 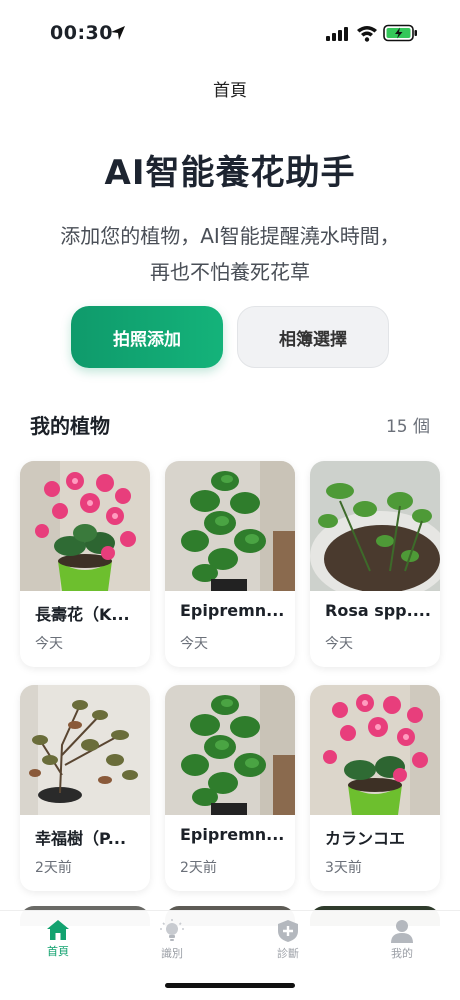 I want to click on status-bar: 00:30, so click(x=230, y=30).